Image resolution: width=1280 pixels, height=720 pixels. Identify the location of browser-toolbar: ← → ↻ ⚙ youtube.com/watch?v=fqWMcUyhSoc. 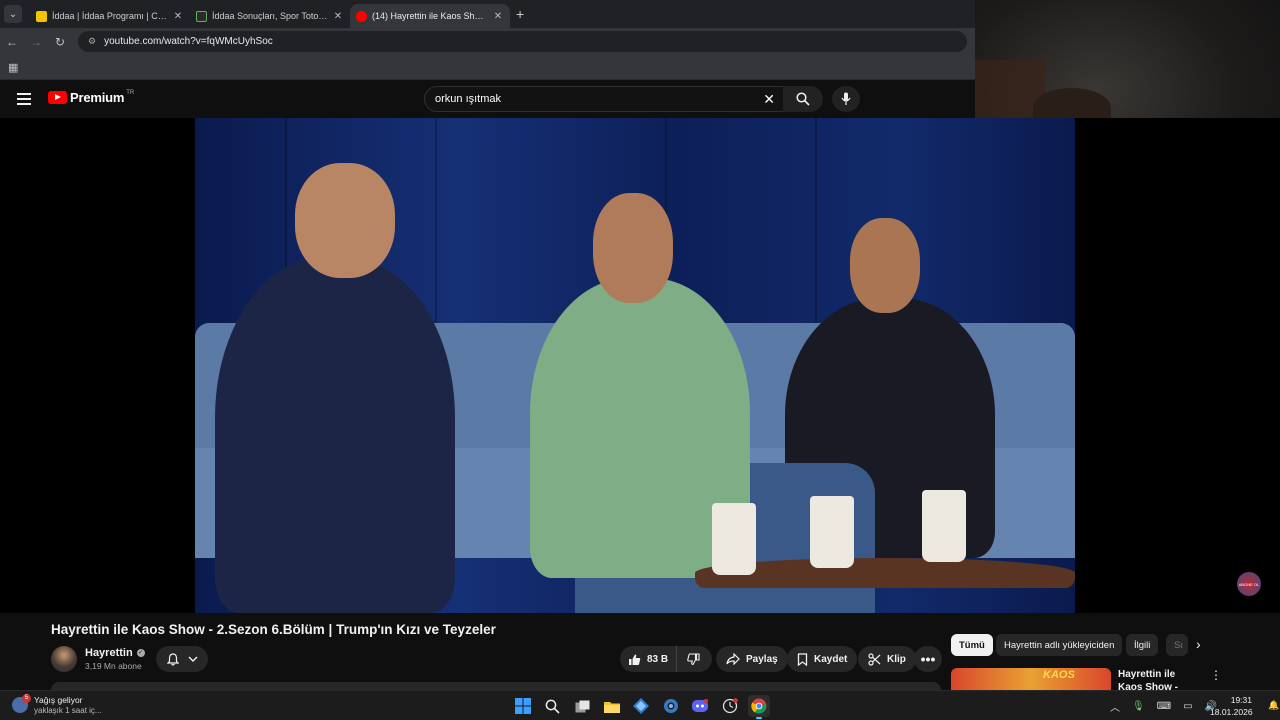
(487, 41).